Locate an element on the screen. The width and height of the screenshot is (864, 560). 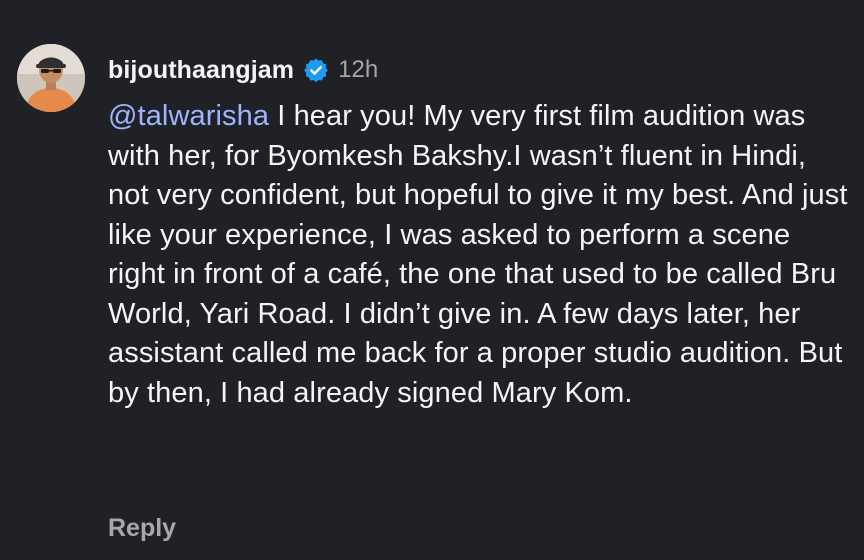
reply-button: Reply is located at coordinates (142, 528).